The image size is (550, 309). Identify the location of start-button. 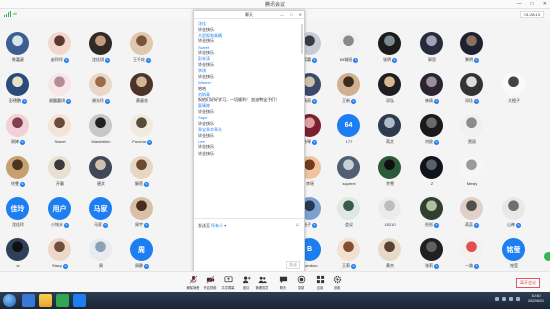
(9, 300).